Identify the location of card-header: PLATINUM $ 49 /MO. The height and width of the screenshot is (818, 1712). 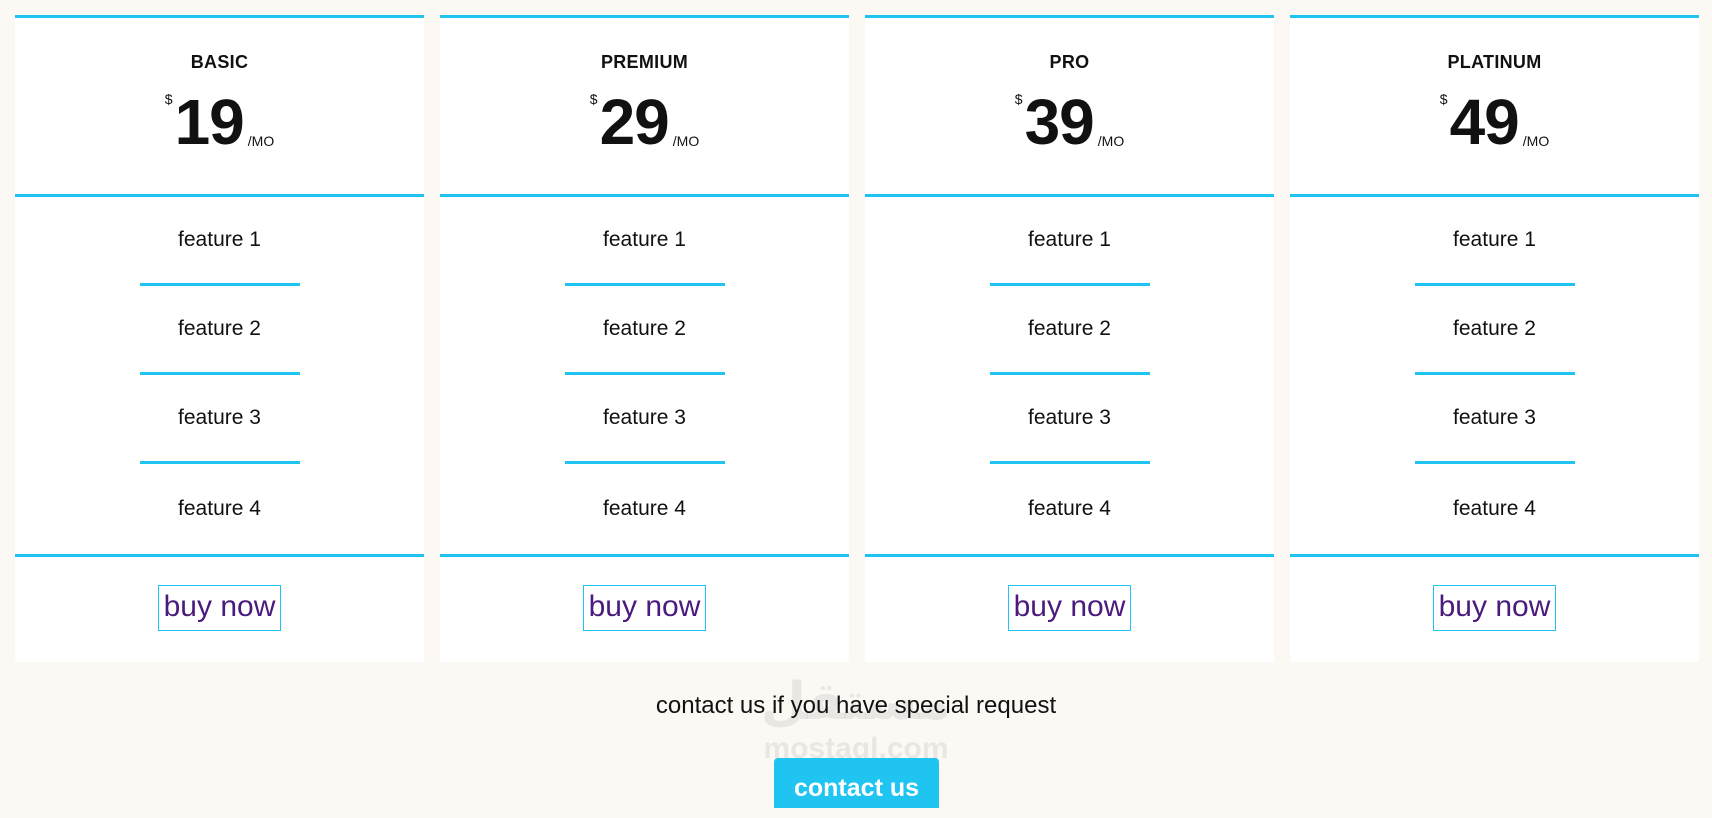
(1494, 107).